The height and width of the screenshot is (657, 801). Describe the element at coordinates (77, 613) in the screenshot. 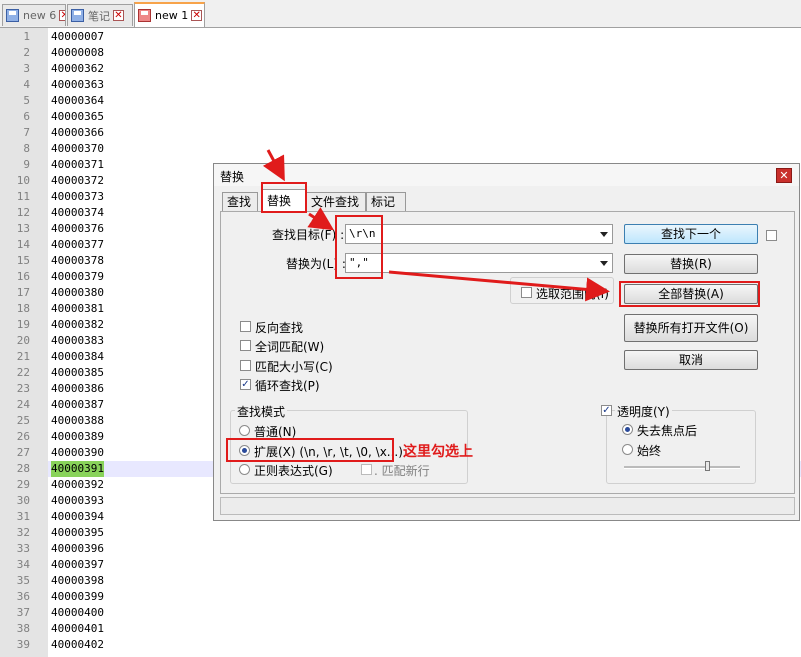

I see `editor-line: 40000400` at that location.